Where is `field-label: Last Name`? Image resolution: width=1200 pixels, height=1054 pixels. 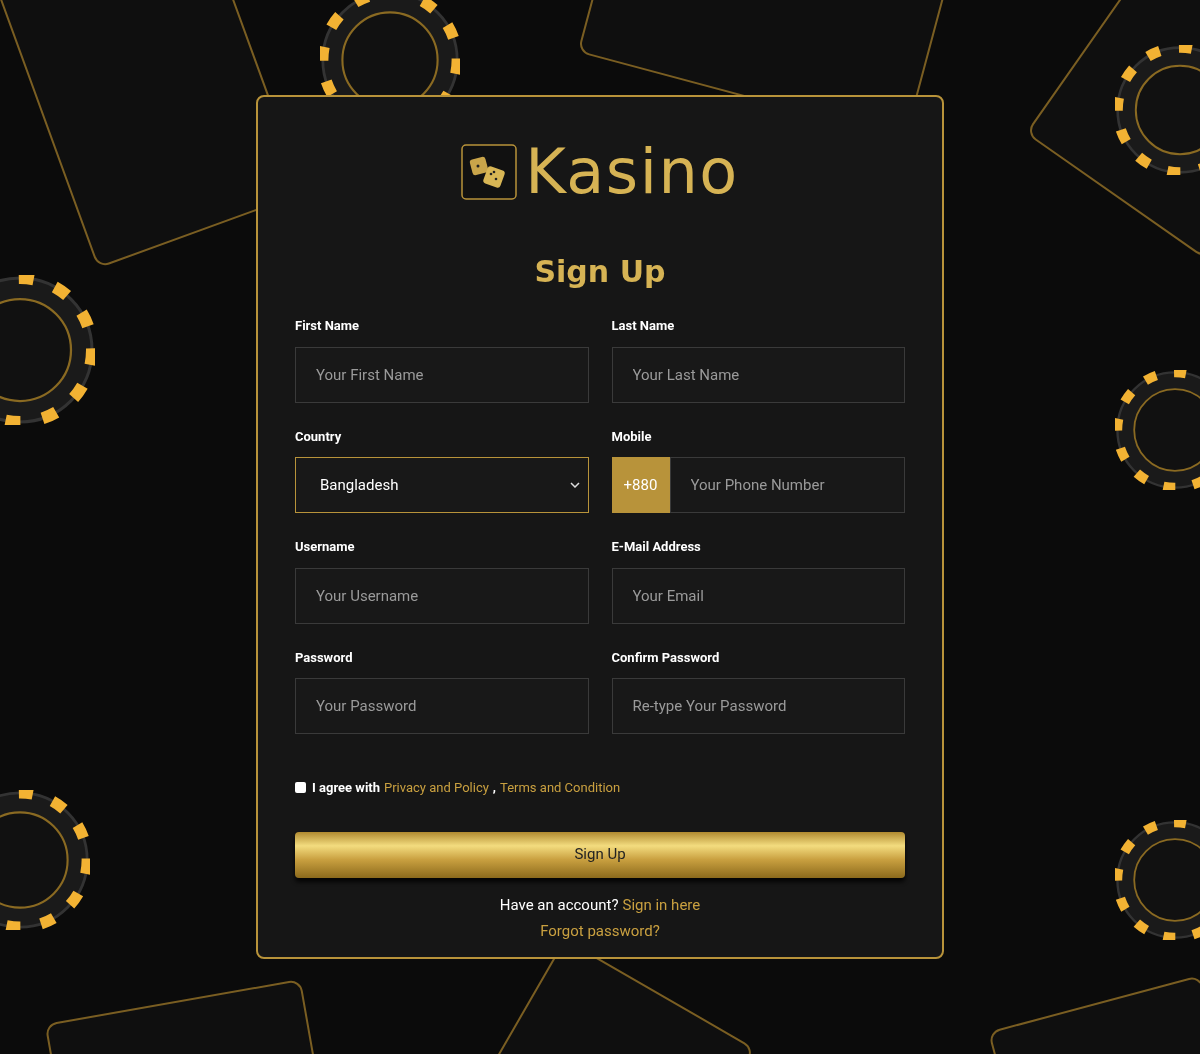
field-label: Last Name is located at coordinates (643, 326).